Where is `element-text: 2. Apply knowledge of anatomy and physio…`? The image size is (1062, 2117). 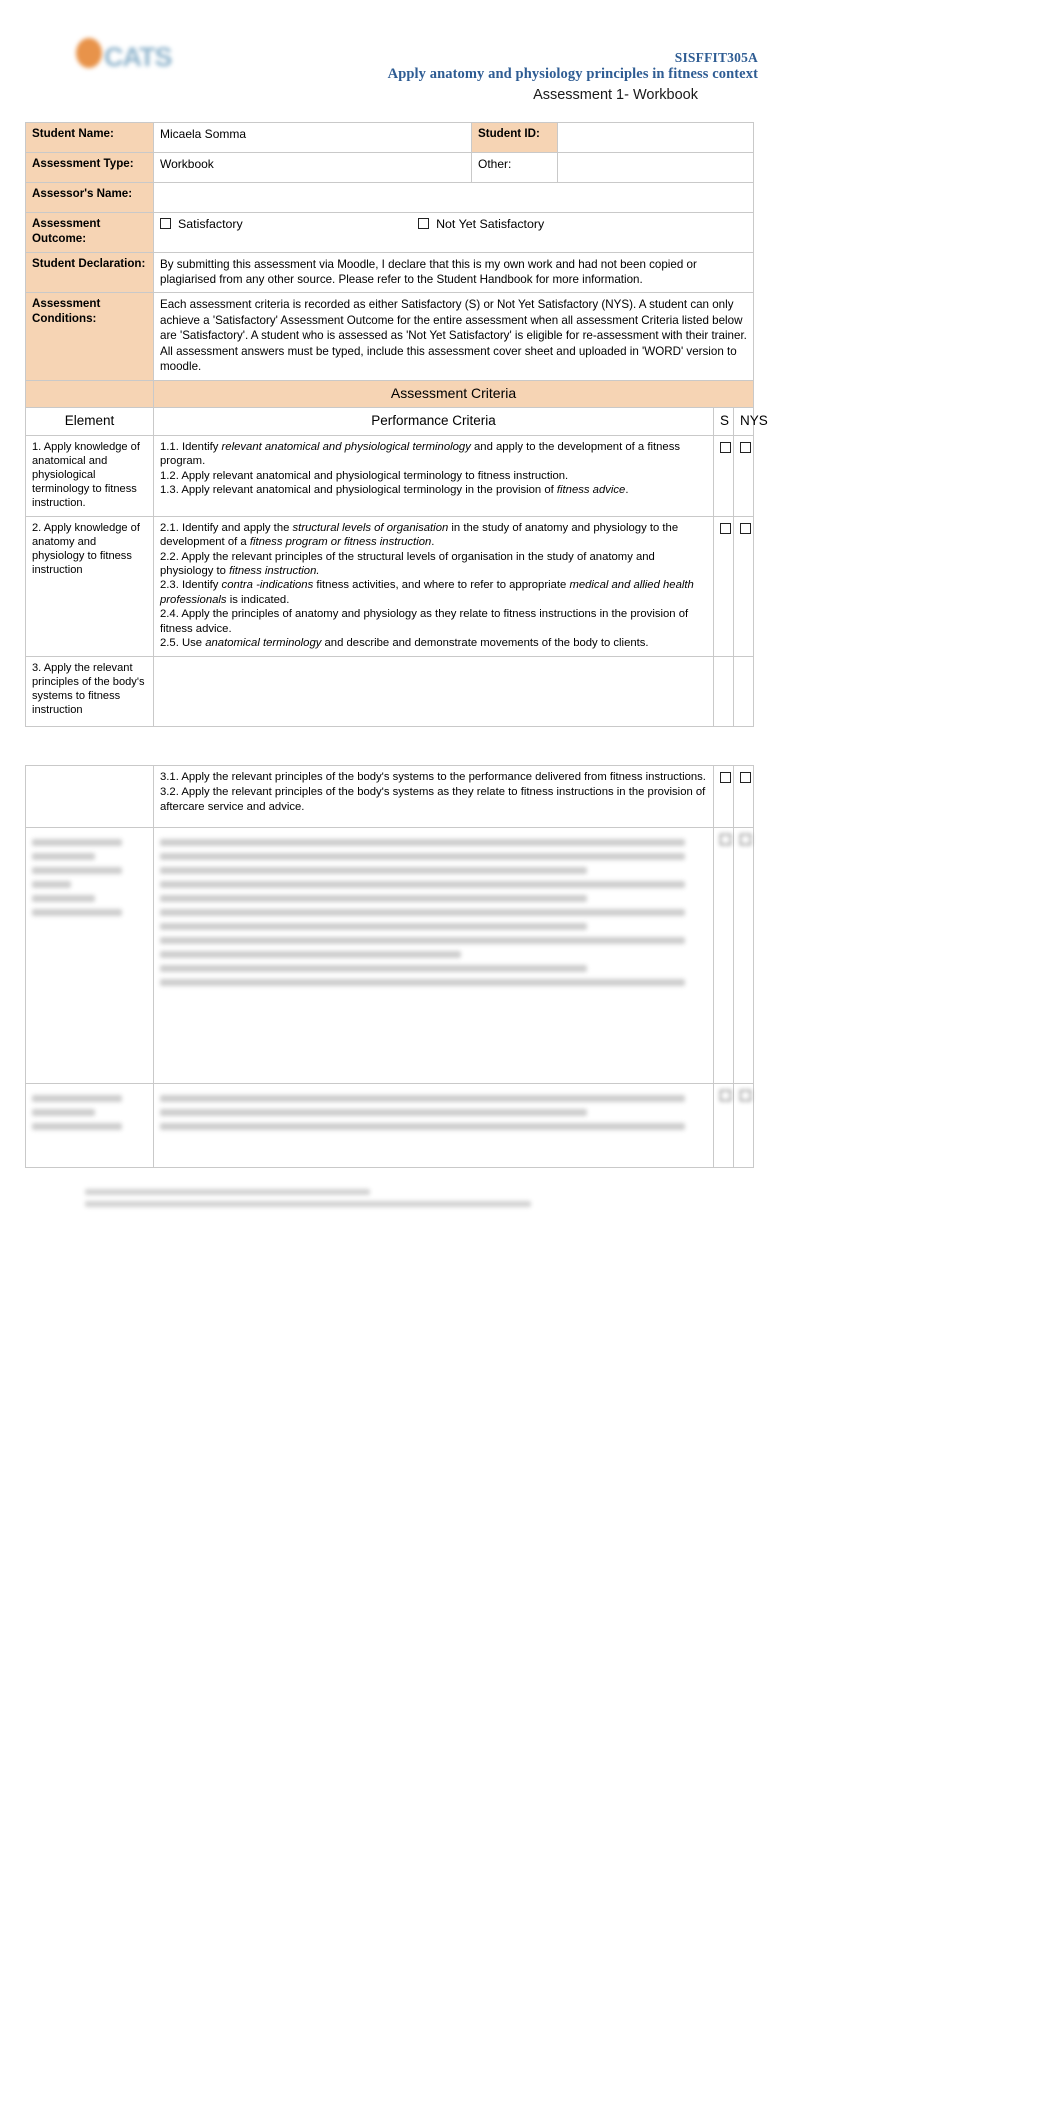 element-text: 2. Apply knowledge of anatomy and physio… is located at coordinates (89, 586).